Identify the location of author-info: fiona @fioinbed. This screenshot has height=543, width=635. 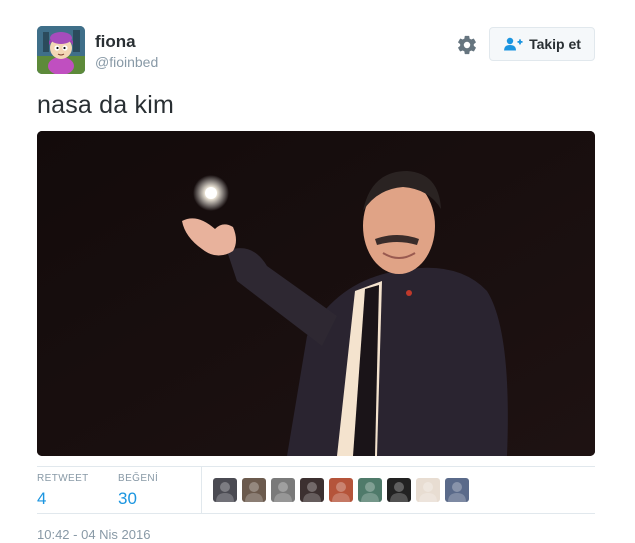
(126, 51).